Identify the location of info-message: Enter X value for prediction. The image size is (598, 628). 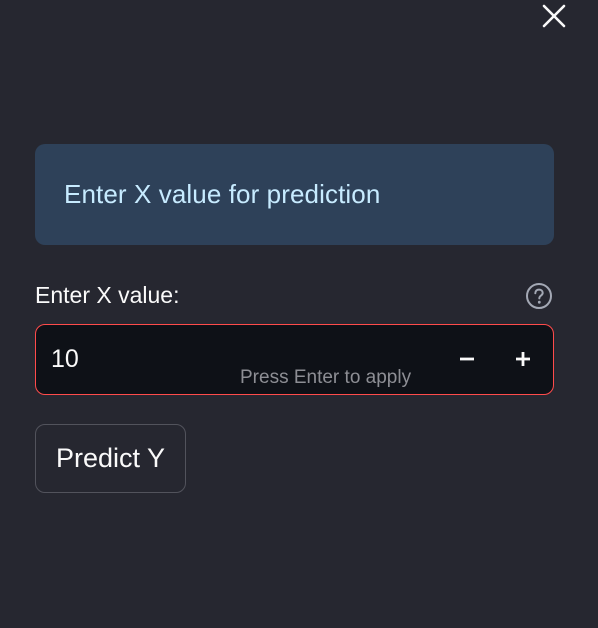
(222, 194).